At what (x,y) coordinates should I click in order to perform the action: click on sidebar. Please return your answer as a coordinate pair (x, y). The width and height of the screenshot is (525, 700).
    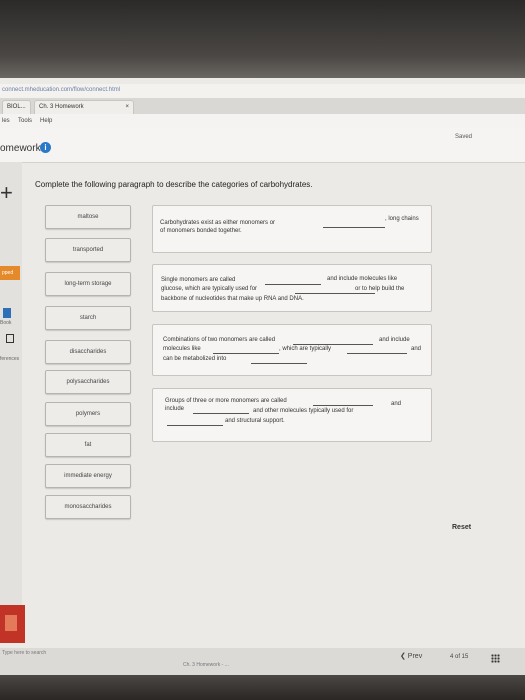
    Looking at the image, I should click on (11, 397).